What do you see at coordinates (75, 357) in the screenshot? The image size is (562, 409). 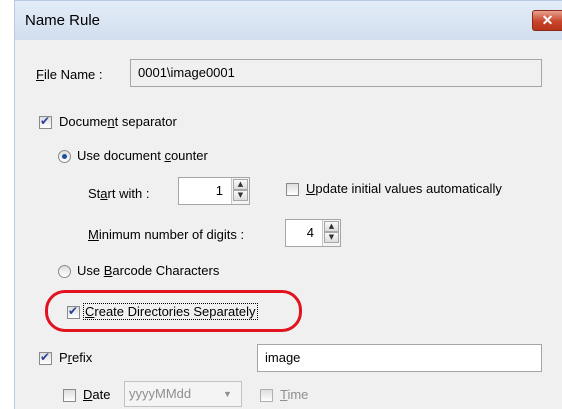 I see `prefix-label: Prefix` at bounding box center [75, 357].